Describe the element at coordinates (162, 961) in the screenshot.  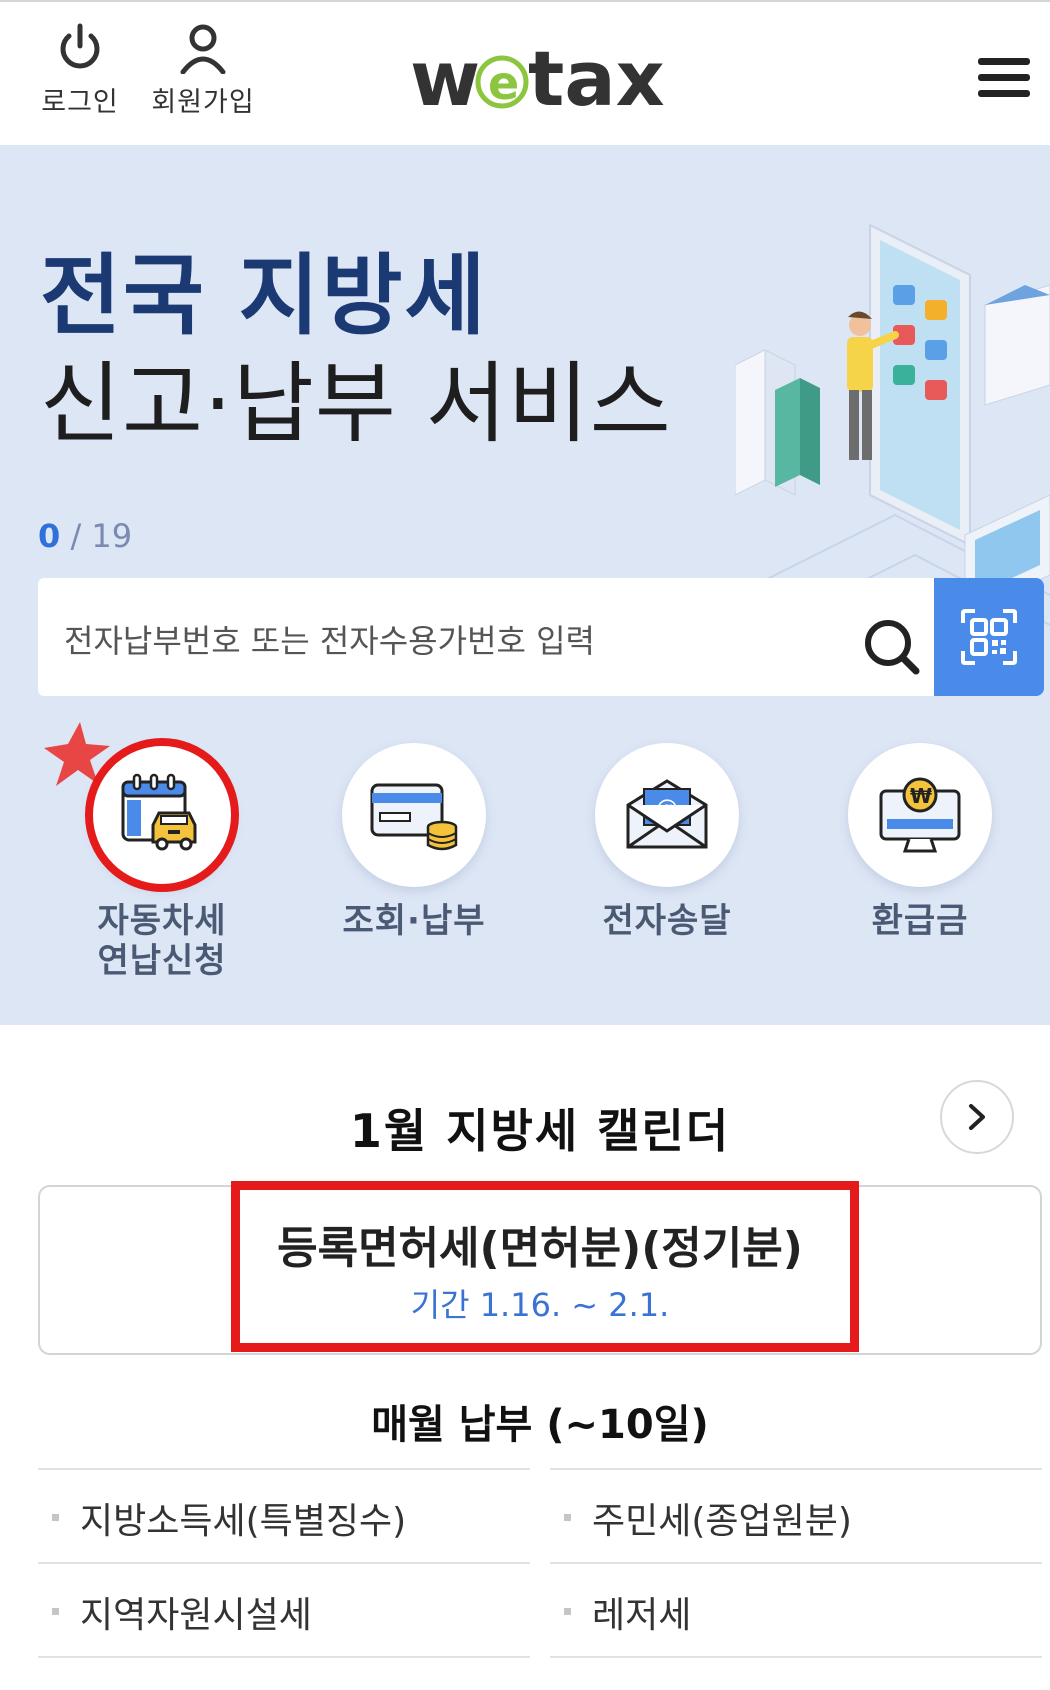
I see `quick-menu-label-line2: 연납신청` at that location.